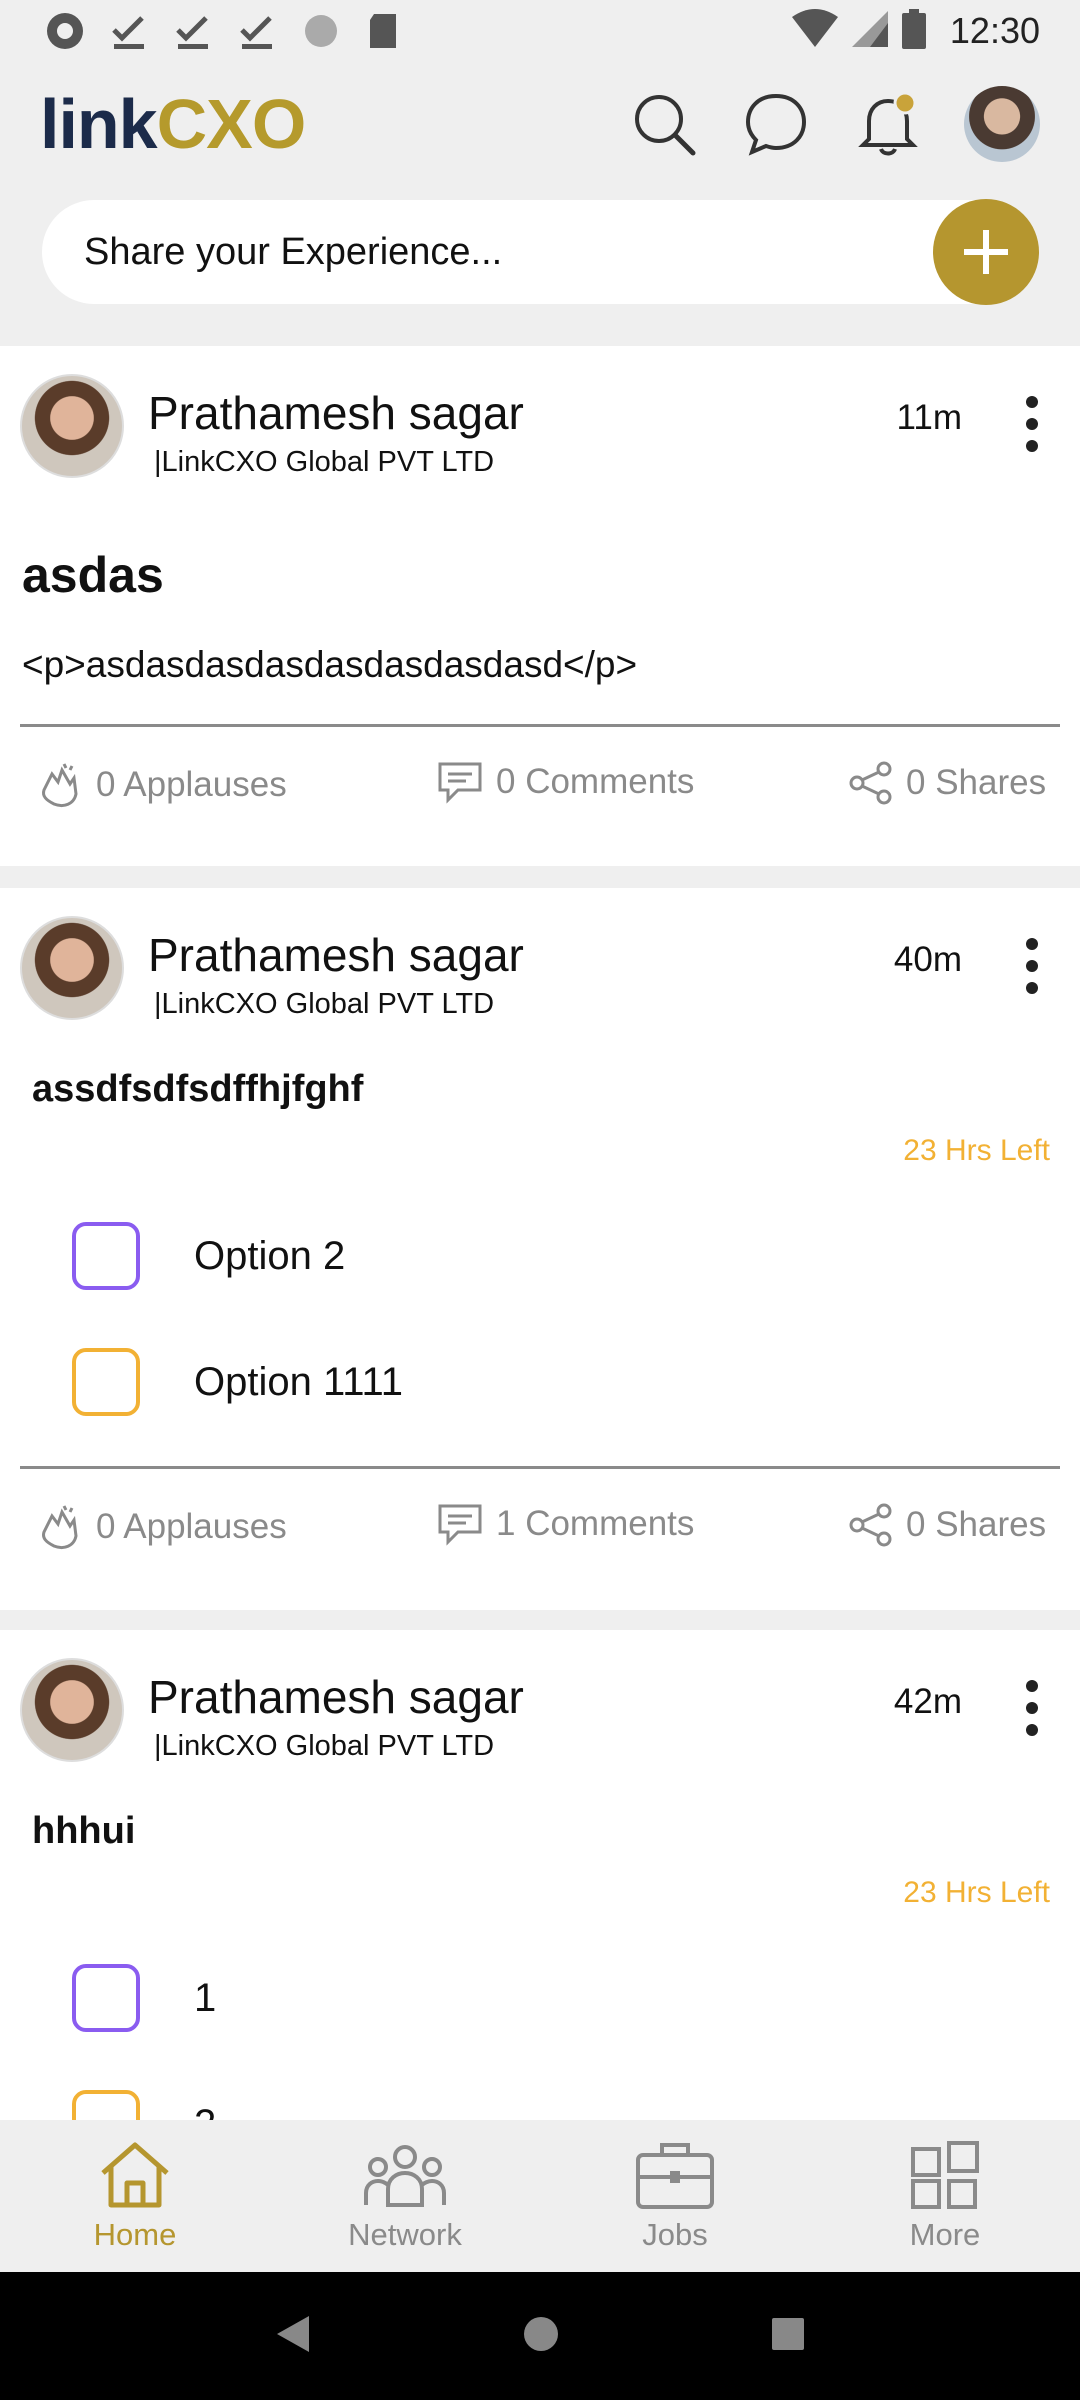  Describe the element at coordinates (927, 1701) in the screenshot. I see `post-time: 42m` at that location.